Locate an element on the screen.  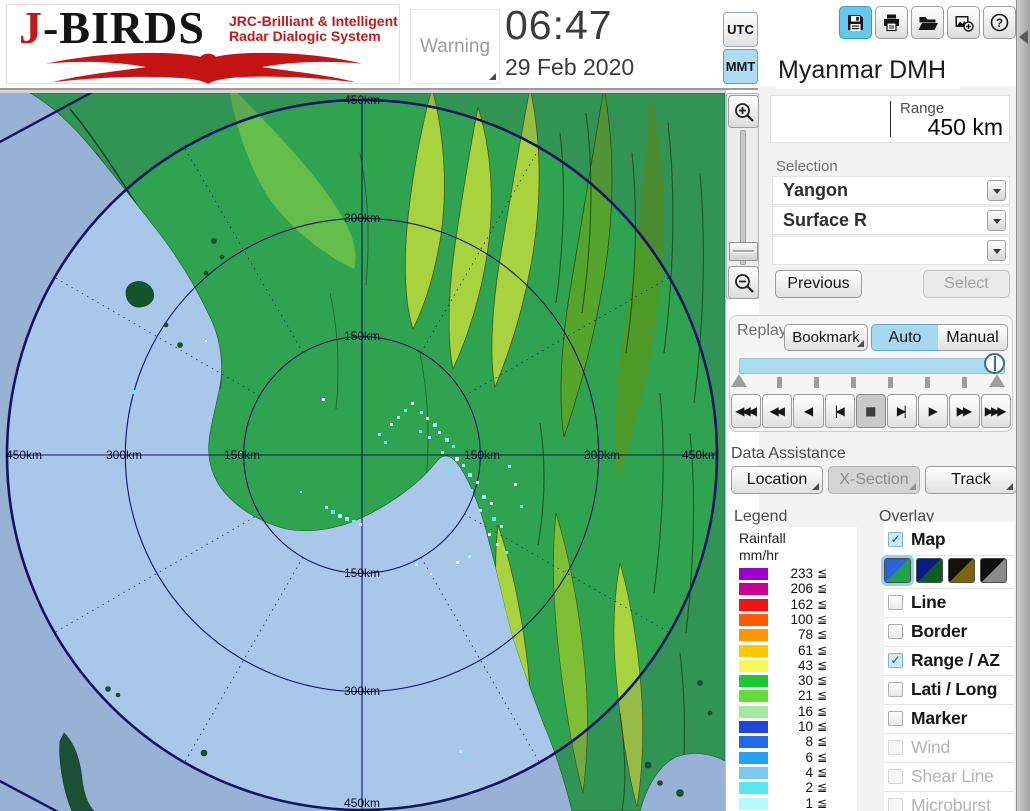
help-button: ? is located at coordinates (999, 22).